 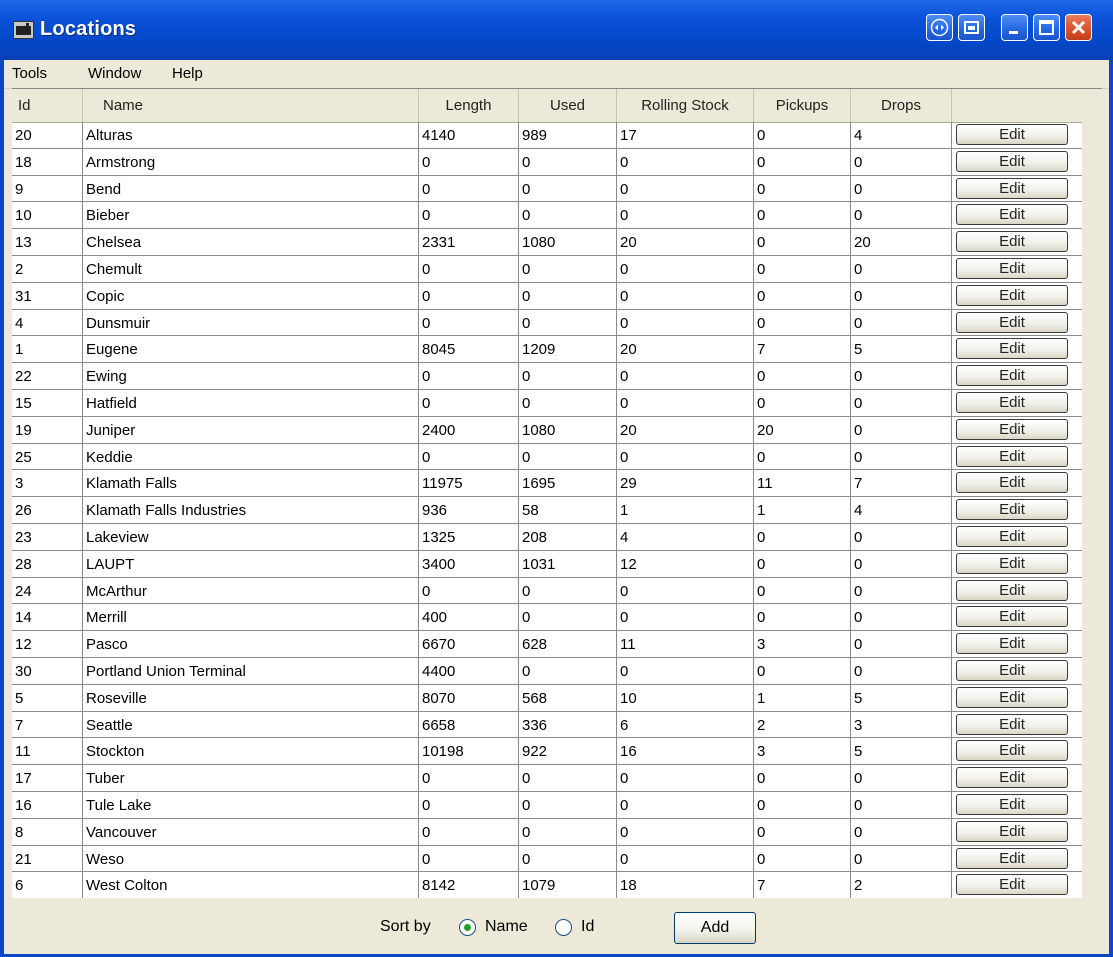 I want to click on table-row: 10 Bieber 0 0 0 0 0 Edit, so click(x=547, y=216).